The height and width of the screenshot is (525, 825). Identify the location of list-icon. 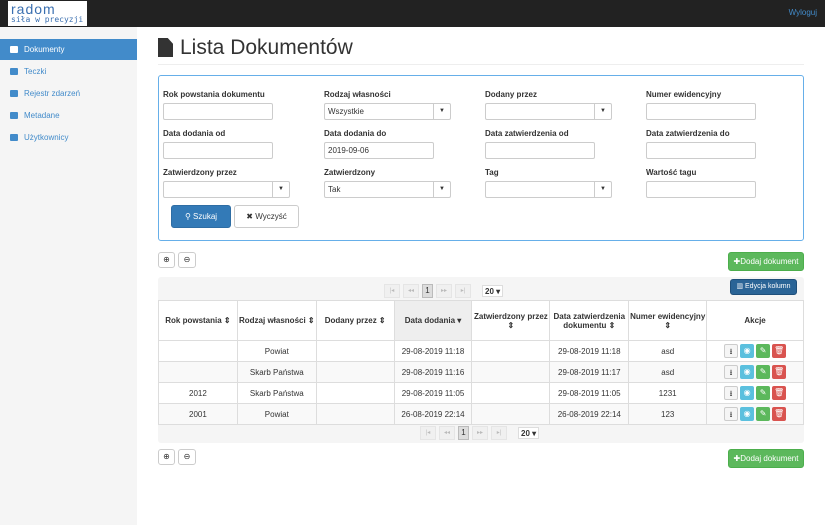
(14, 93).